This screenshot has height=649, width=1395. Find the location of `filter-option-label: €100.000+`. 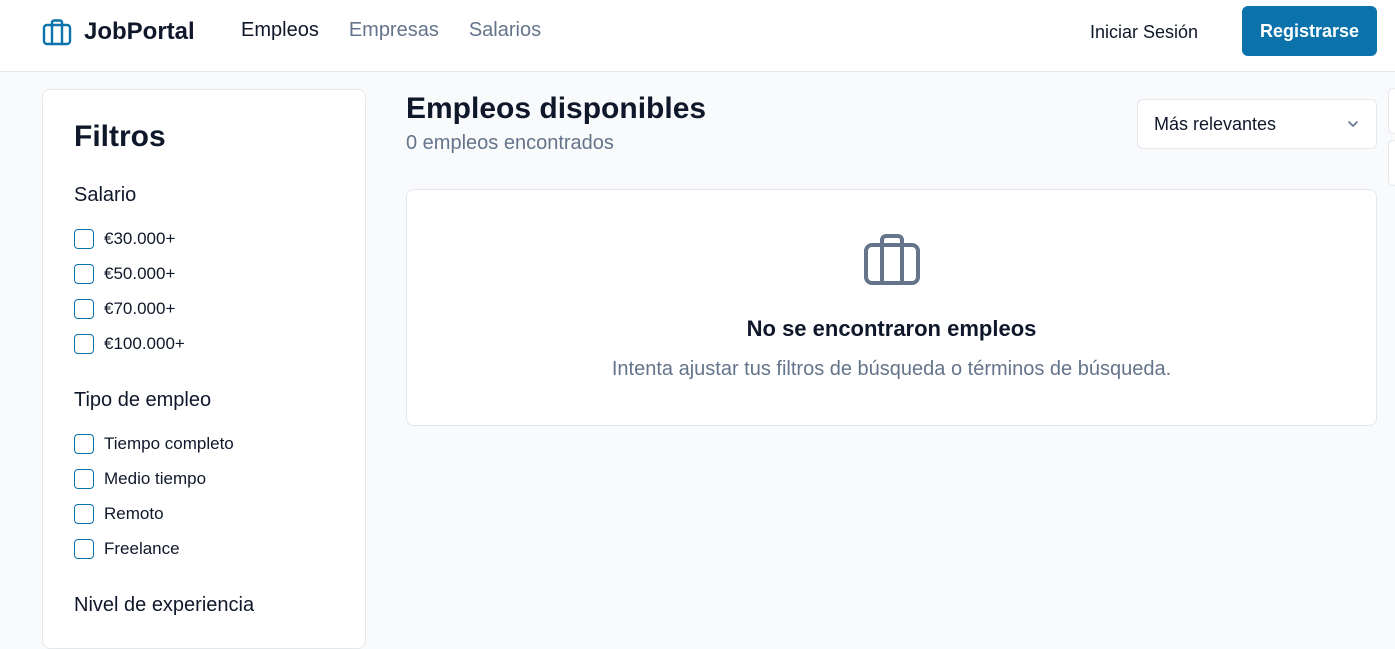

filter-option-label: €100.000+ is located at coordinates (144, 343).